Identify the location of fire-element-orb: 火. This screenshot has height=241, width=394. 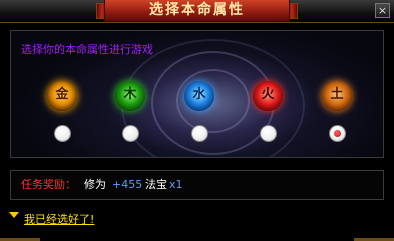
(268, 96).